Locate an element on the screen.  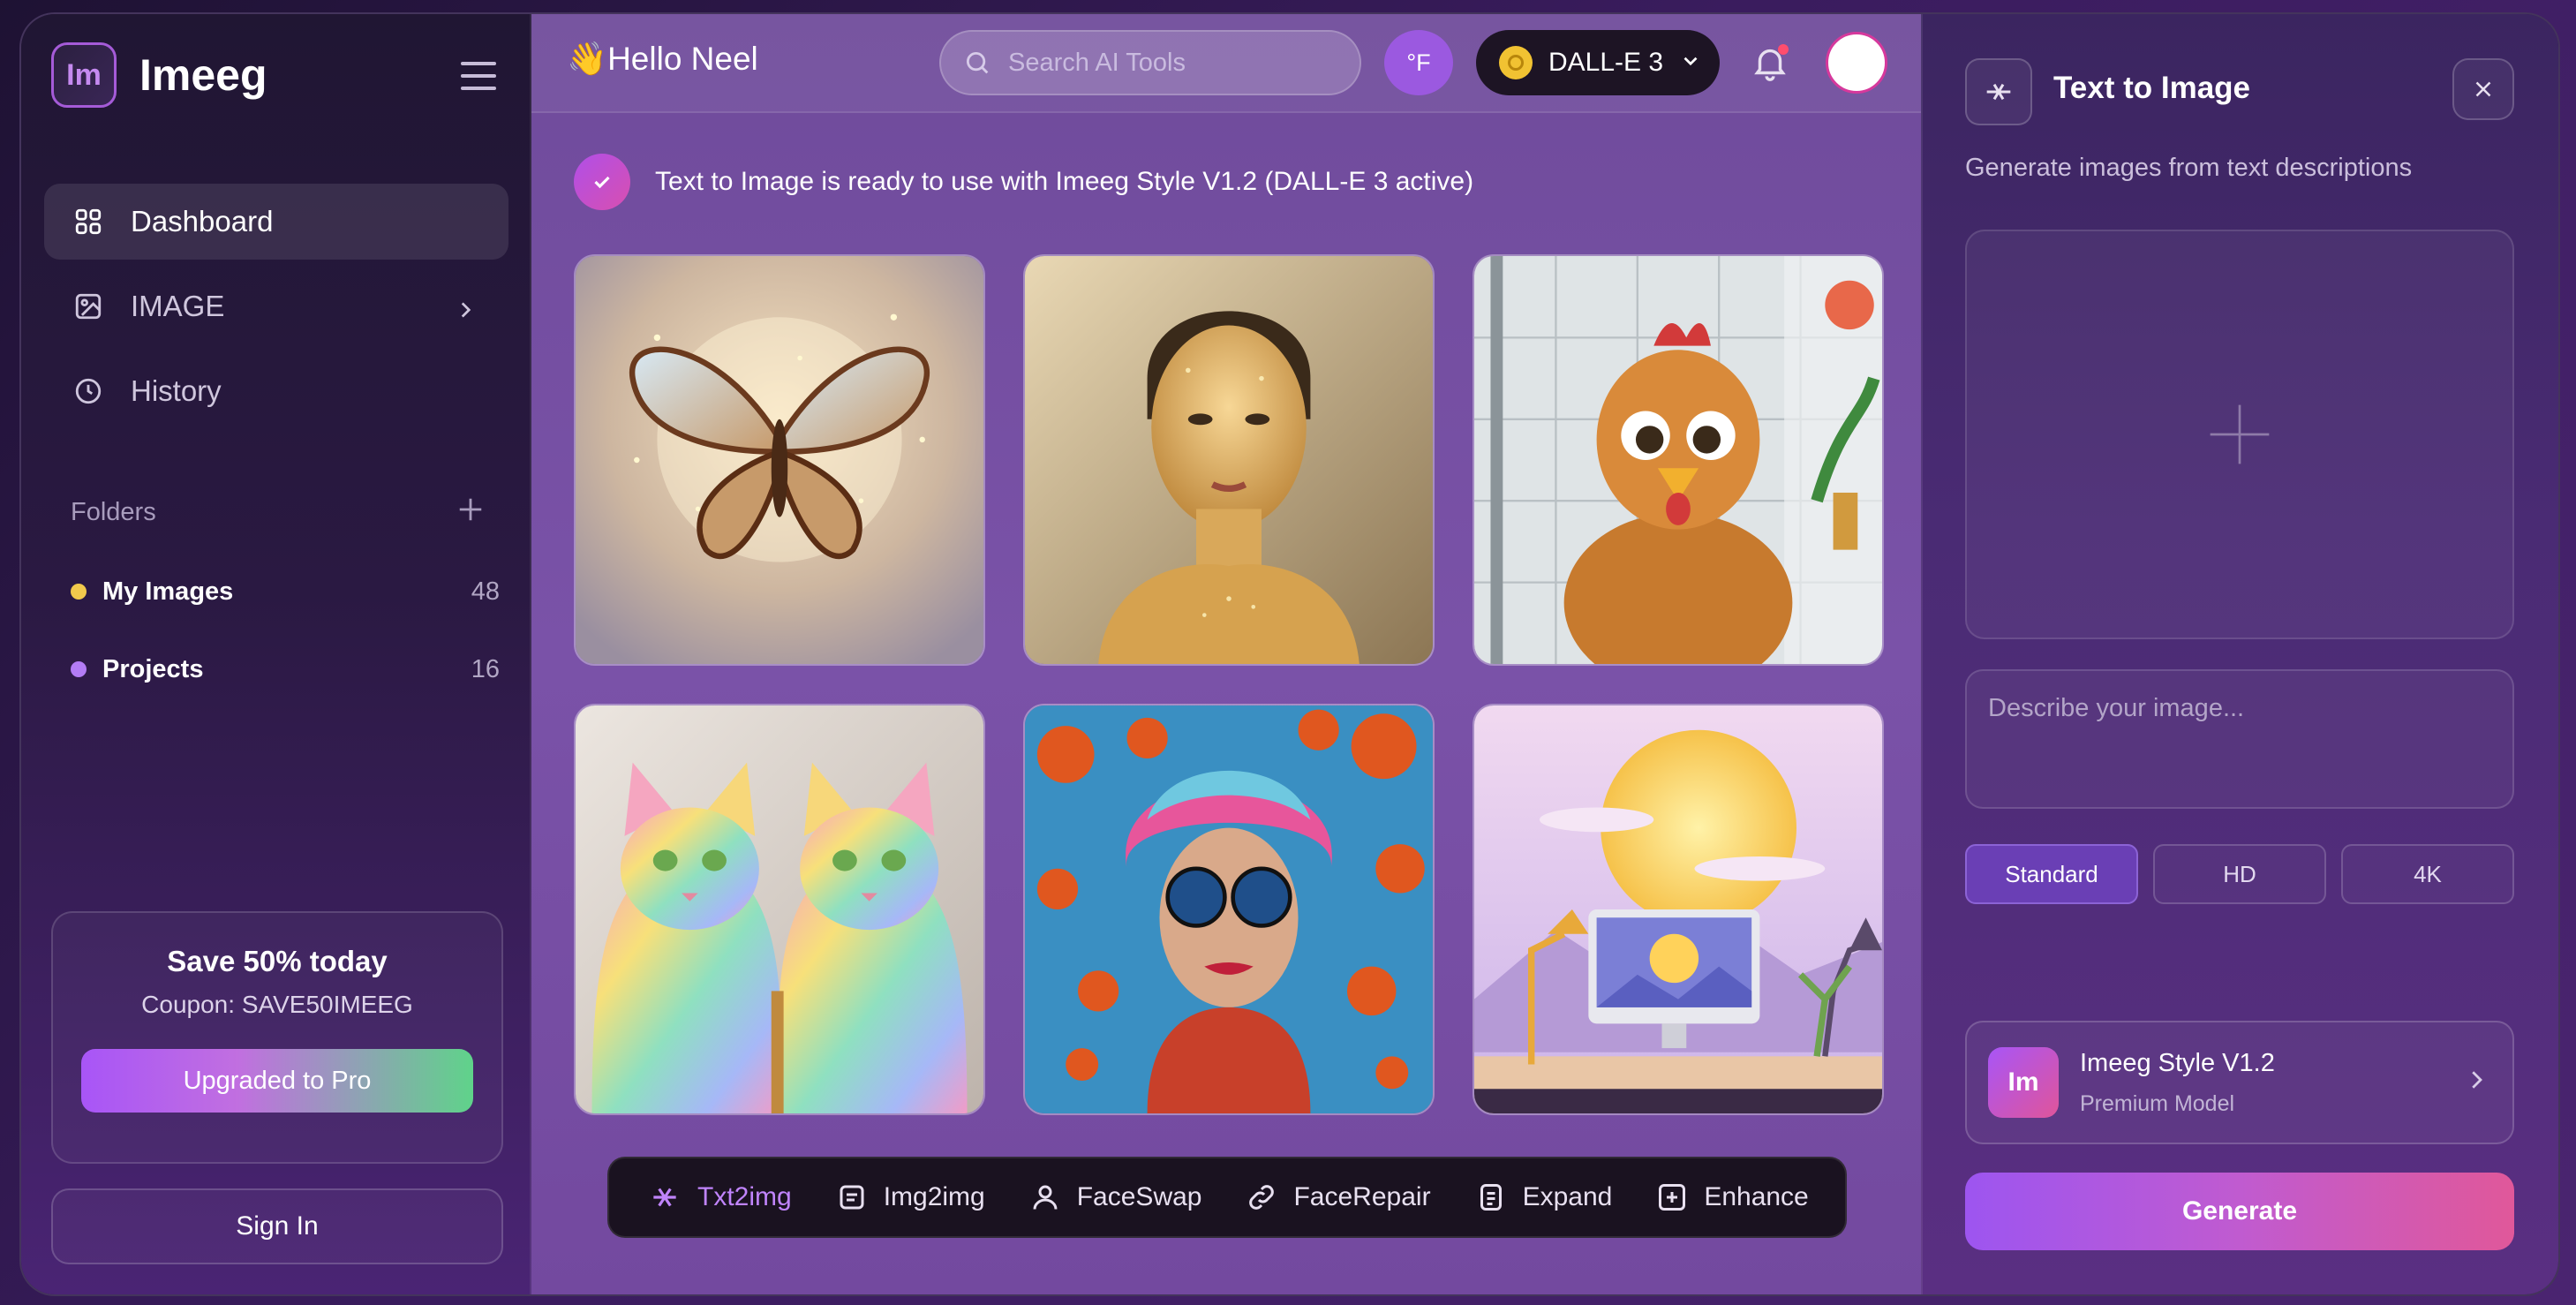
search-input is located at coordinates (1176, 63).